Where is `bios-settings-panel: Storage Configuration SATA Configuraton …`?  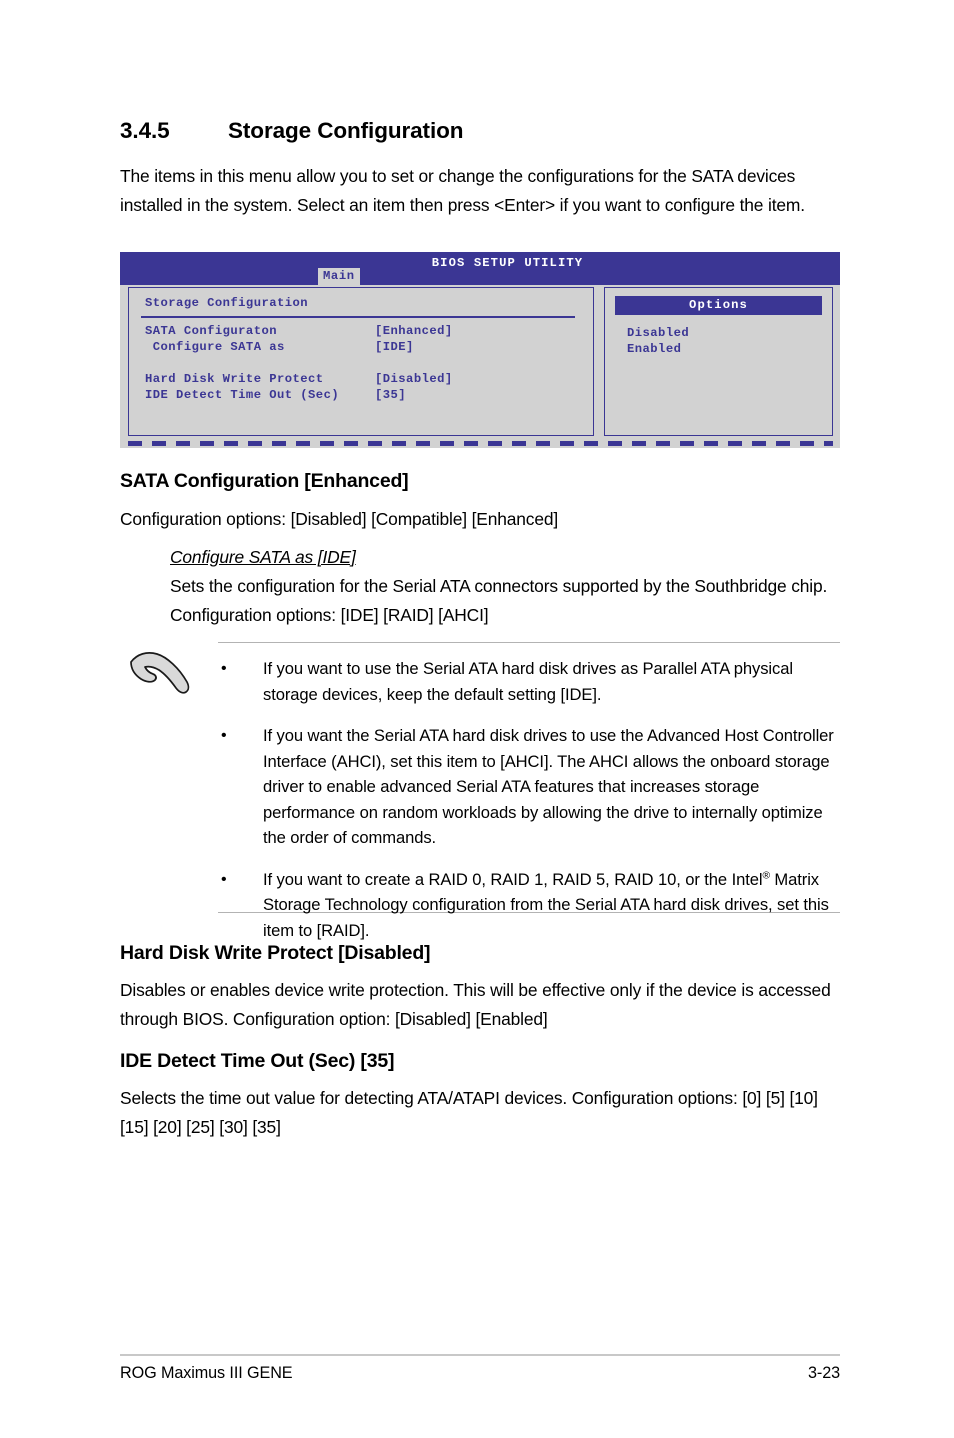 bios-settings-panel: Storage Configuration SATA Configuraton … is located at coordinates (361, 361).